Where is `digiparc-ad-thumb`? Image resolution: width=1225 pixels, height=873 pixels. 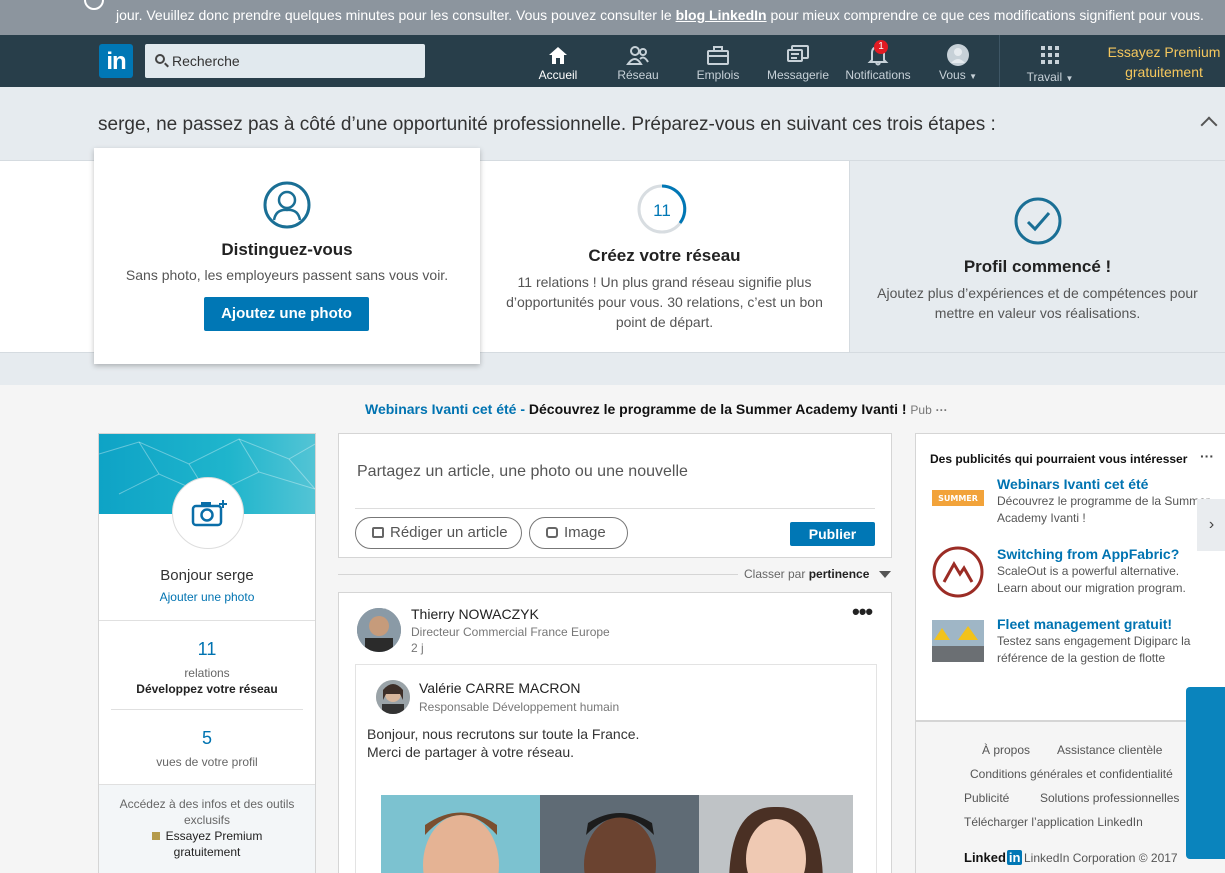
digiparc-ad-thumb is located at coordinates (958, 641).